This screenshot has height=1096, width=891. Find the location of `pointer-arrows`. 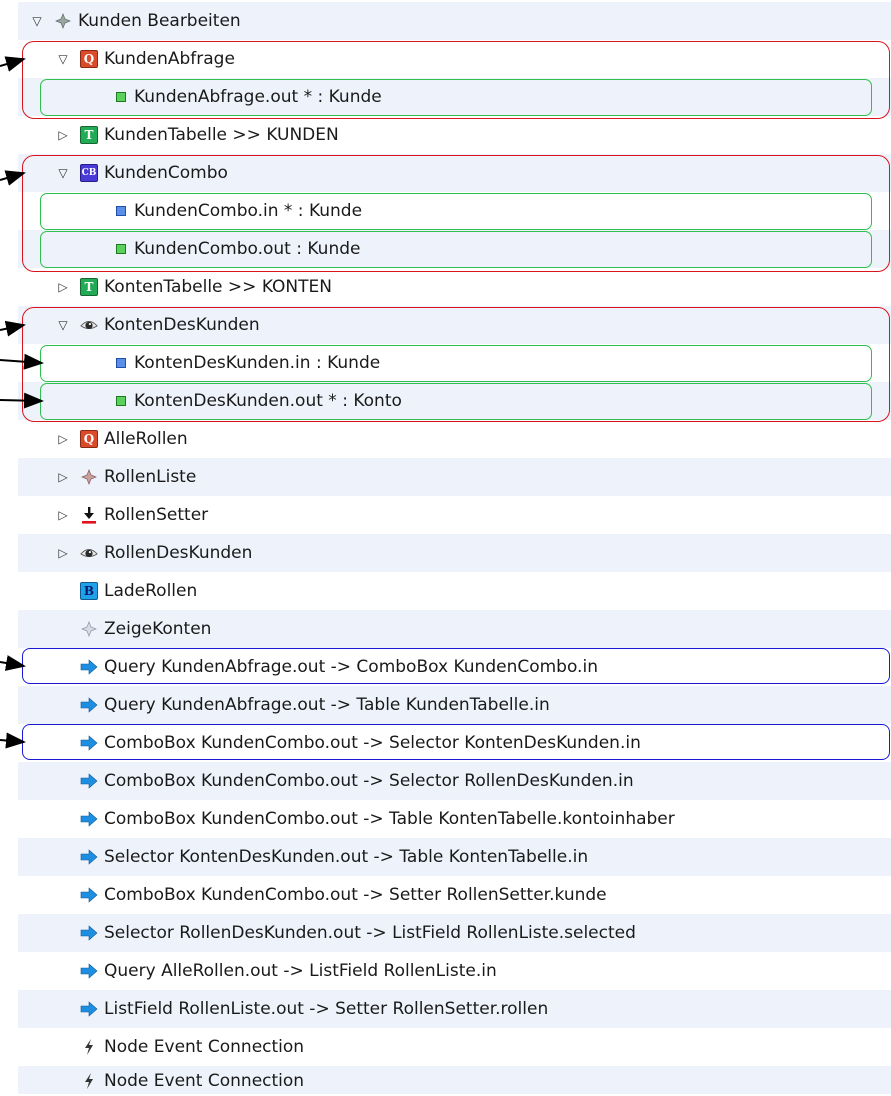

pointer-arrows is located at coordinates (22, 402).